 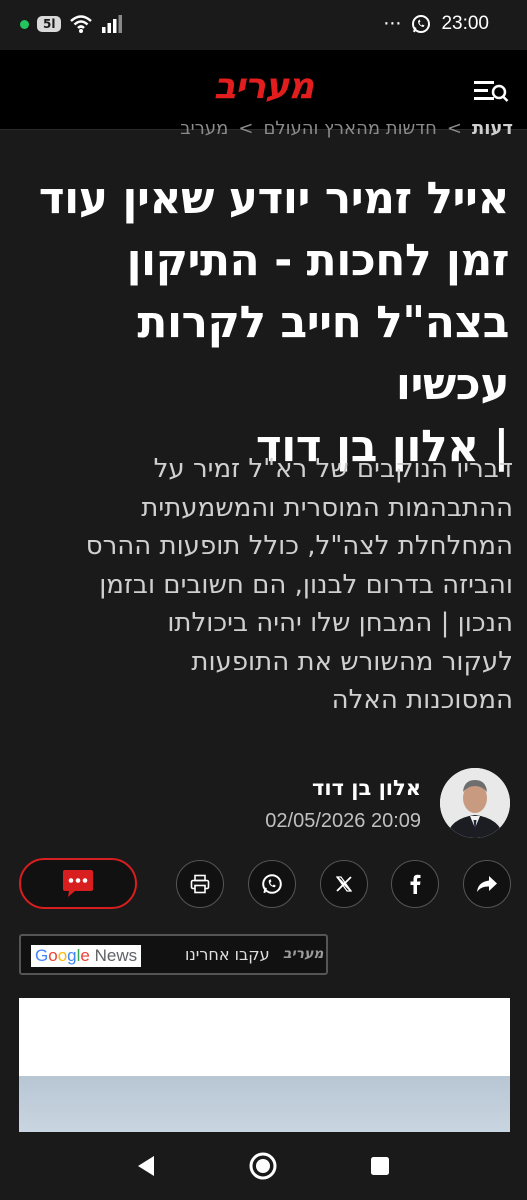 I want to click on breadcrumb: מעריב > חדשות מהארץ והעולם > דעות, so click(x=346, y=128).